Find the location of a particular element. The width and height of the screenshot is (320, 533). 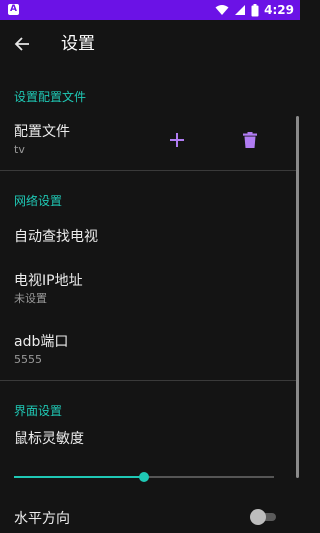

mouse-sensitivity-preference: 鼠标灵敏度 is located at coordinates (134, 439).